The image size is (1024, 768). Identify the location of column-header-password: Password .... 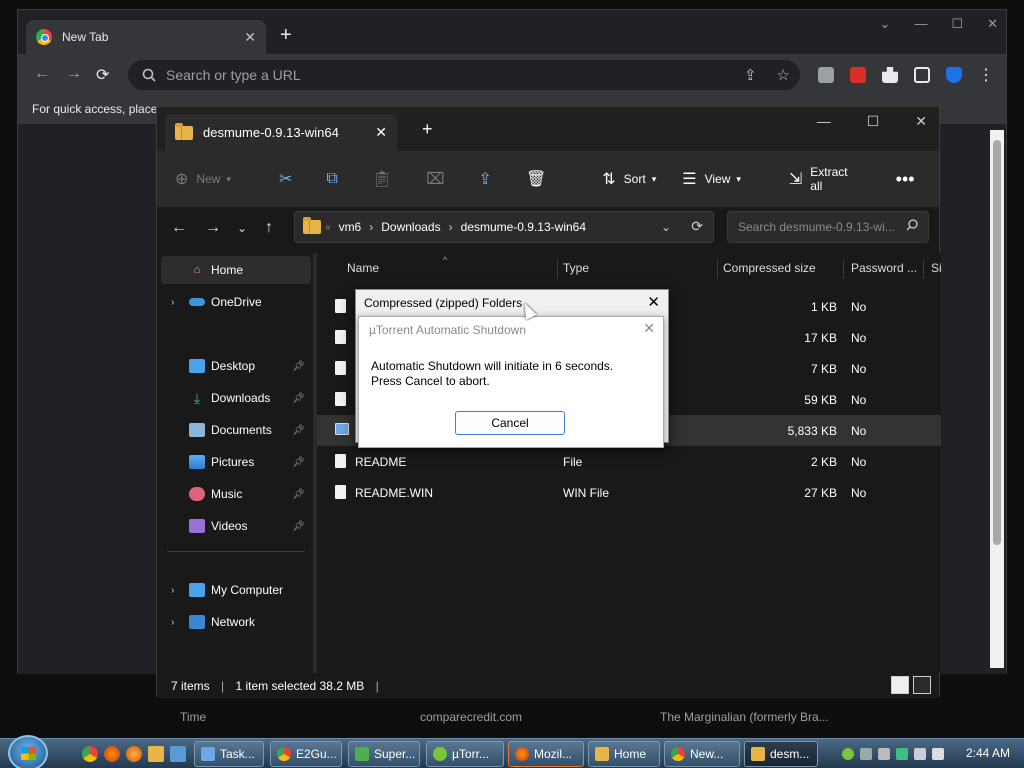
(884, 268).